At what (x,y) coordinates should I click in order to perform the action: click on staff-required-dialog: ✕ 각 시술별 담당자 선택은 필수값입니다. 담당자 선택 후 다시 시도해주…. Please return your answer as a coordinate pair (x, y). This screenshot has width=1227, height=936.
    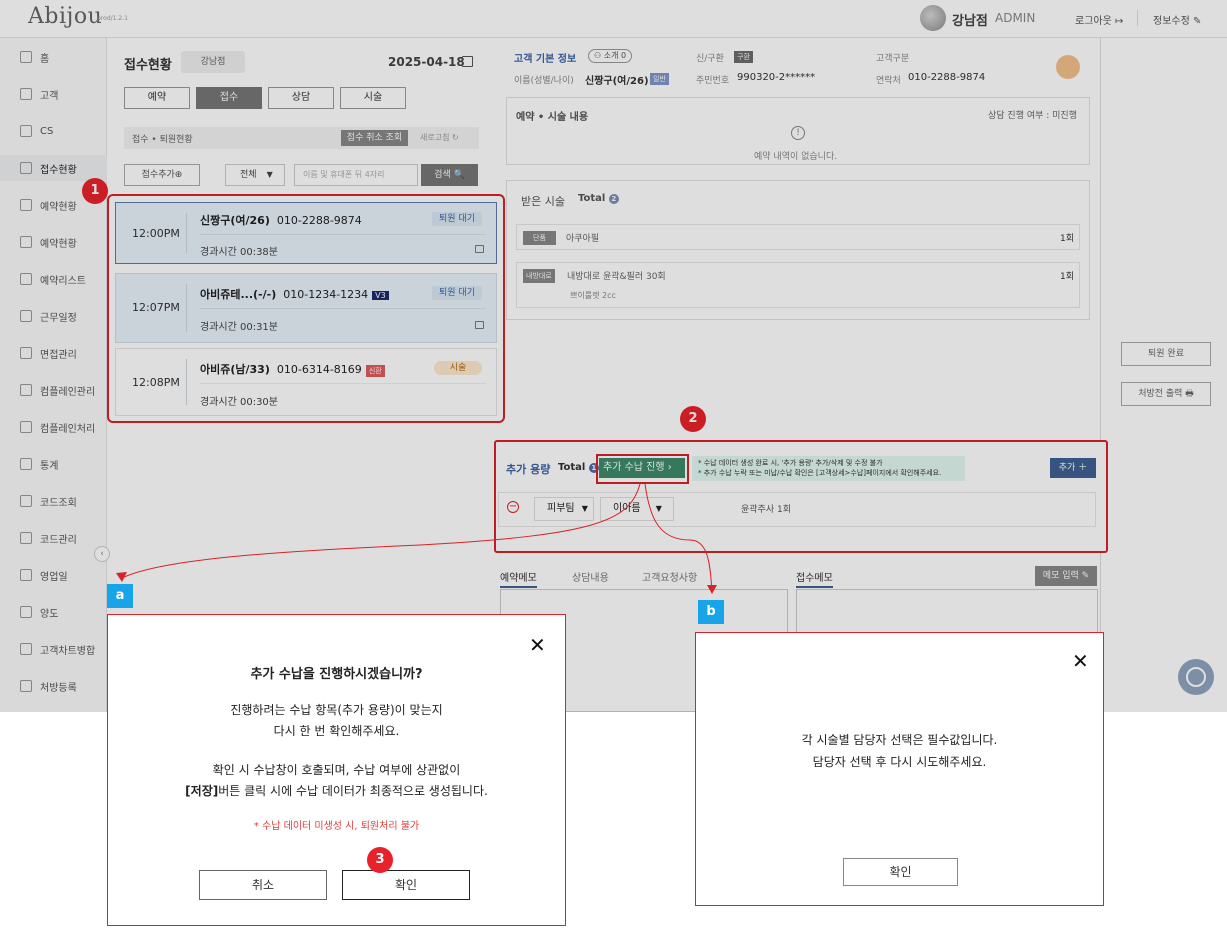
    Looking at the image, I should click on (899, 769).